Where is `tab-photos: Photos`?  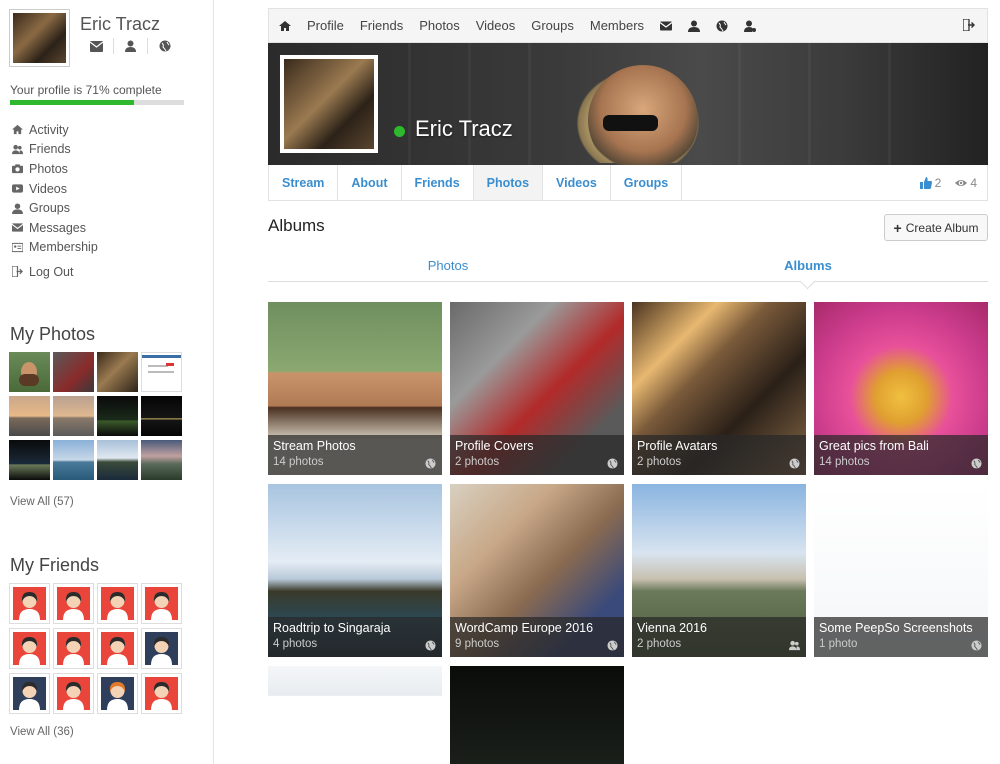
tab-photos: Photos is located at coordinates (508, 182).